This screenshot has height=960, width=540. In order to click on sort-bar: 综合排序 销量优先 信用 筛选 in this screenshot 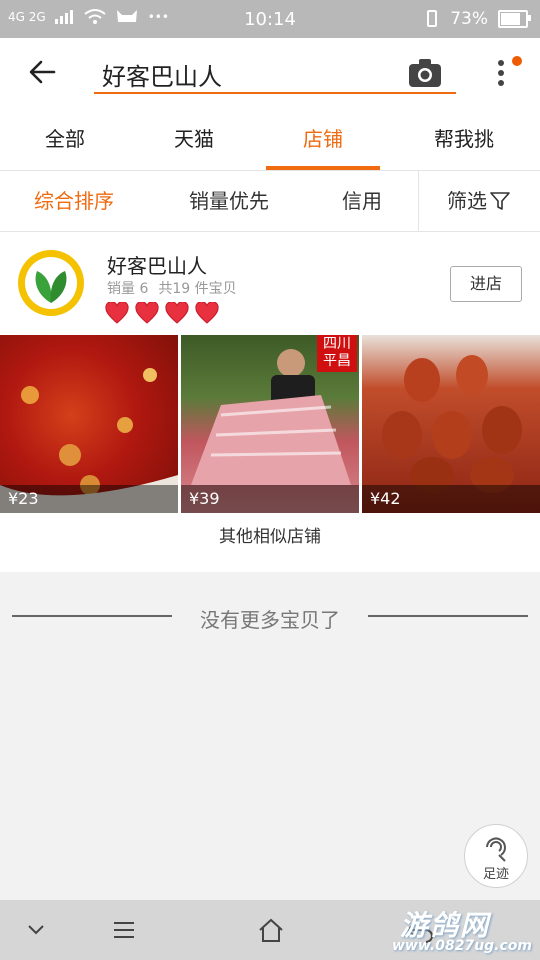, I will do `click(270, 201)`.